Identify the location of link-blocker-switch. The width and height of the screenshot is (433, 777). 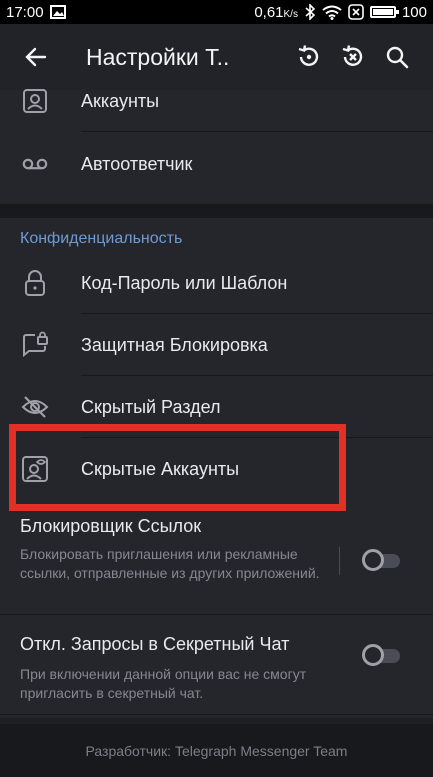
(381, 560).